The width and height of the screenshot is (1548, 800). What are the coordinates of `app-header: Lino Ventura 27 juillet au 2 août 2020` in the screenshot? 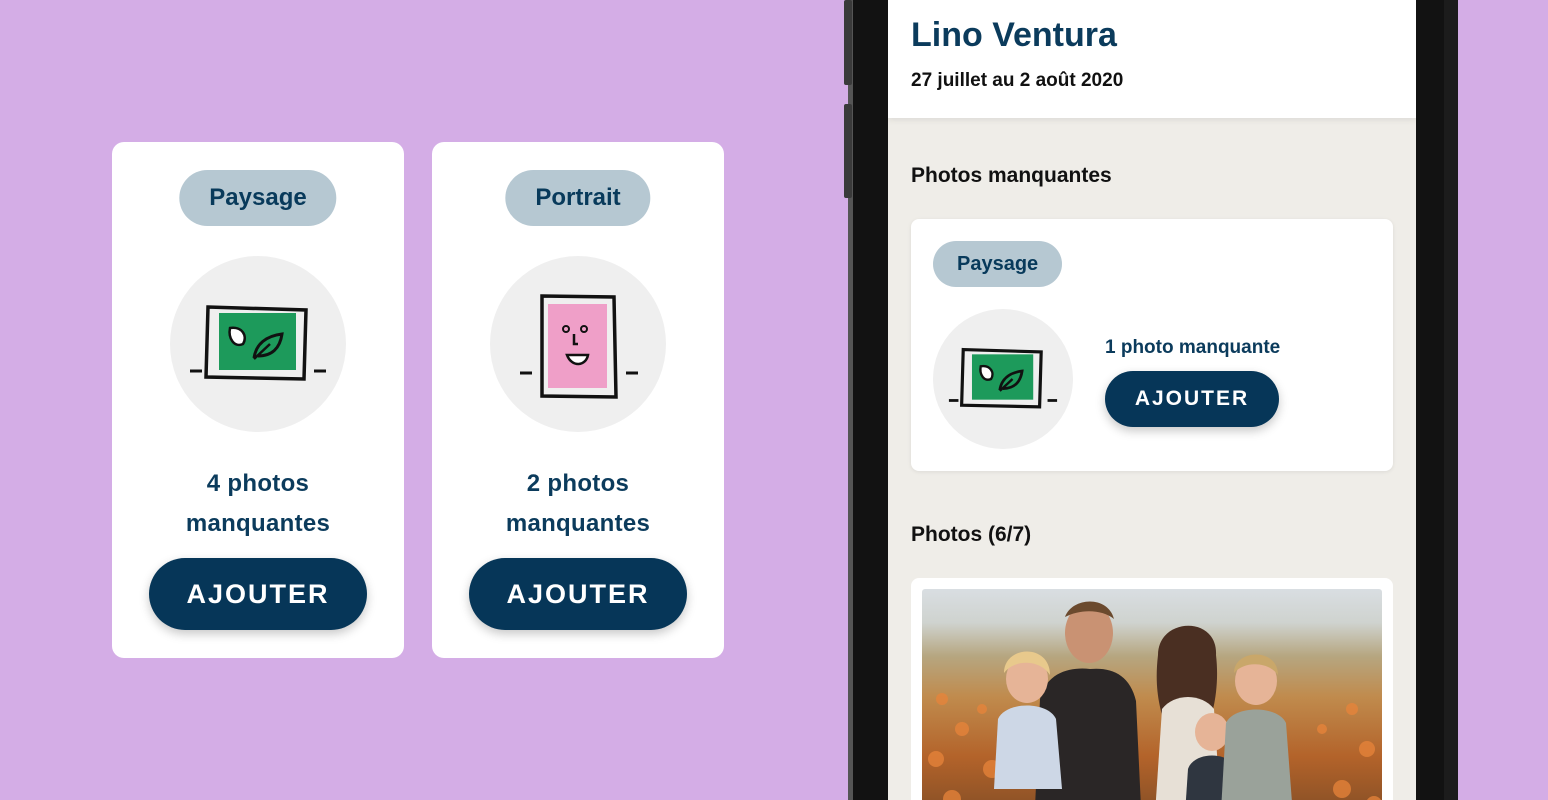 It's located at (1152, 59).